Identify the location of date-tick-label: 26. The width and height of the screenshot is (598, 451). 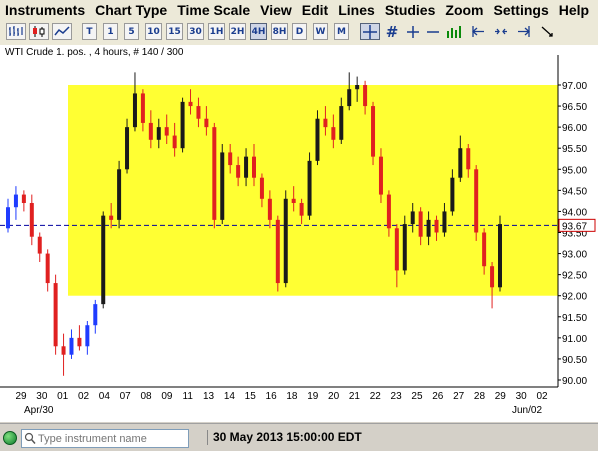
(438, 396).